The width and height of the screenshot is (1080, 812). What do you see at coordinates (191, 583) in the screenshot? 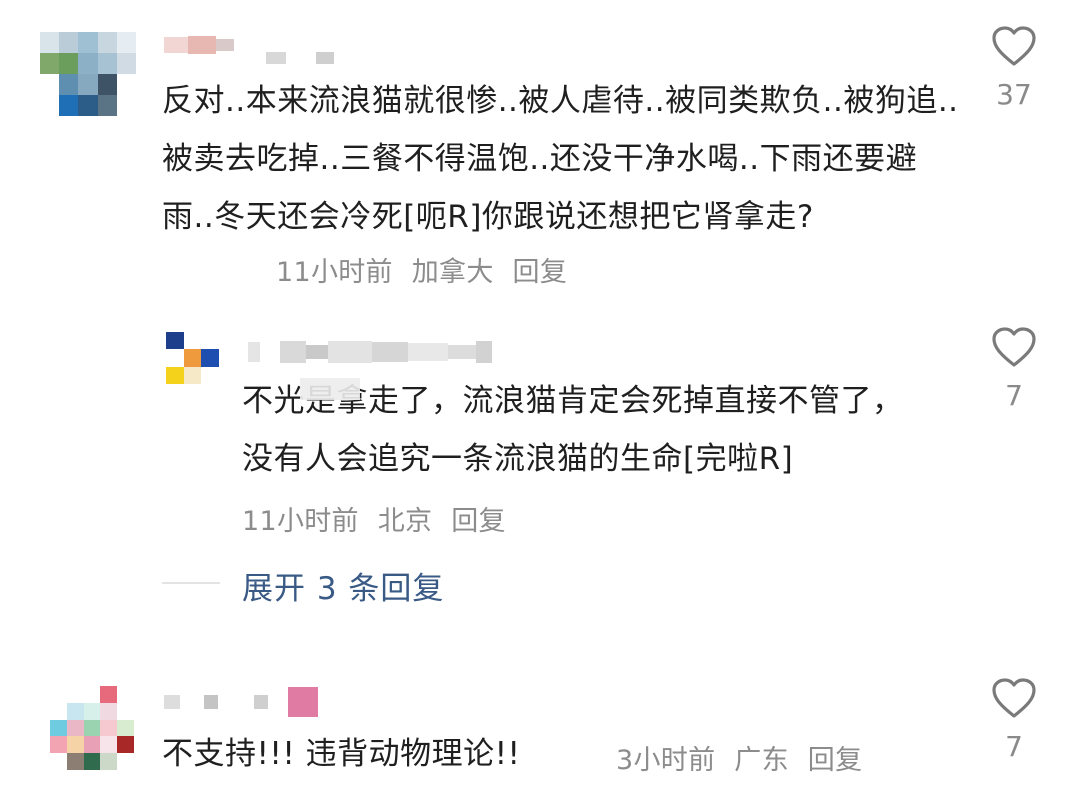
I see `expand-divider` at bounding box center [191, 583].